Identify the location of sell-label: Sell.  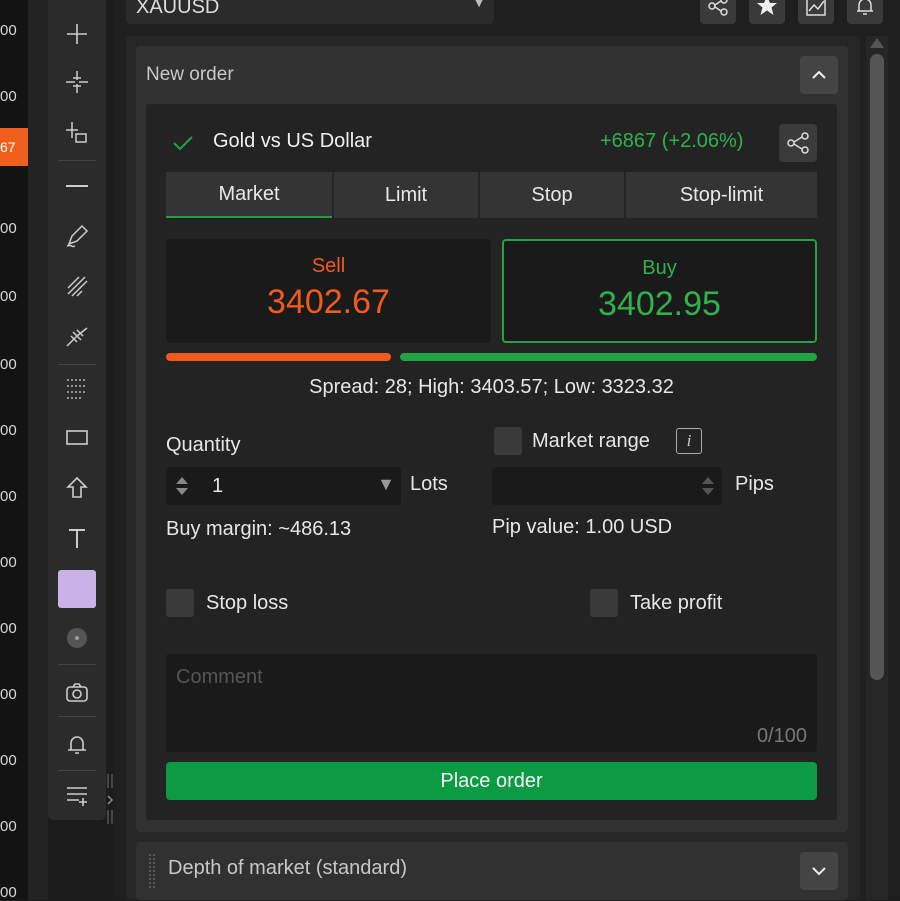
(328, 266).